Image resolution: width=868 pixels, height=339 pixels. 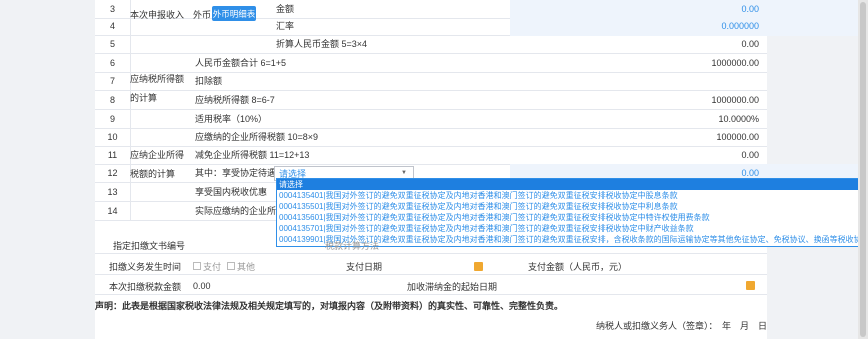 What do you see at coordinates (145, 266) in the screenshot?
I see `withhold-time-label: 扣缴义务发生时间` at bounding box center [145, 266].